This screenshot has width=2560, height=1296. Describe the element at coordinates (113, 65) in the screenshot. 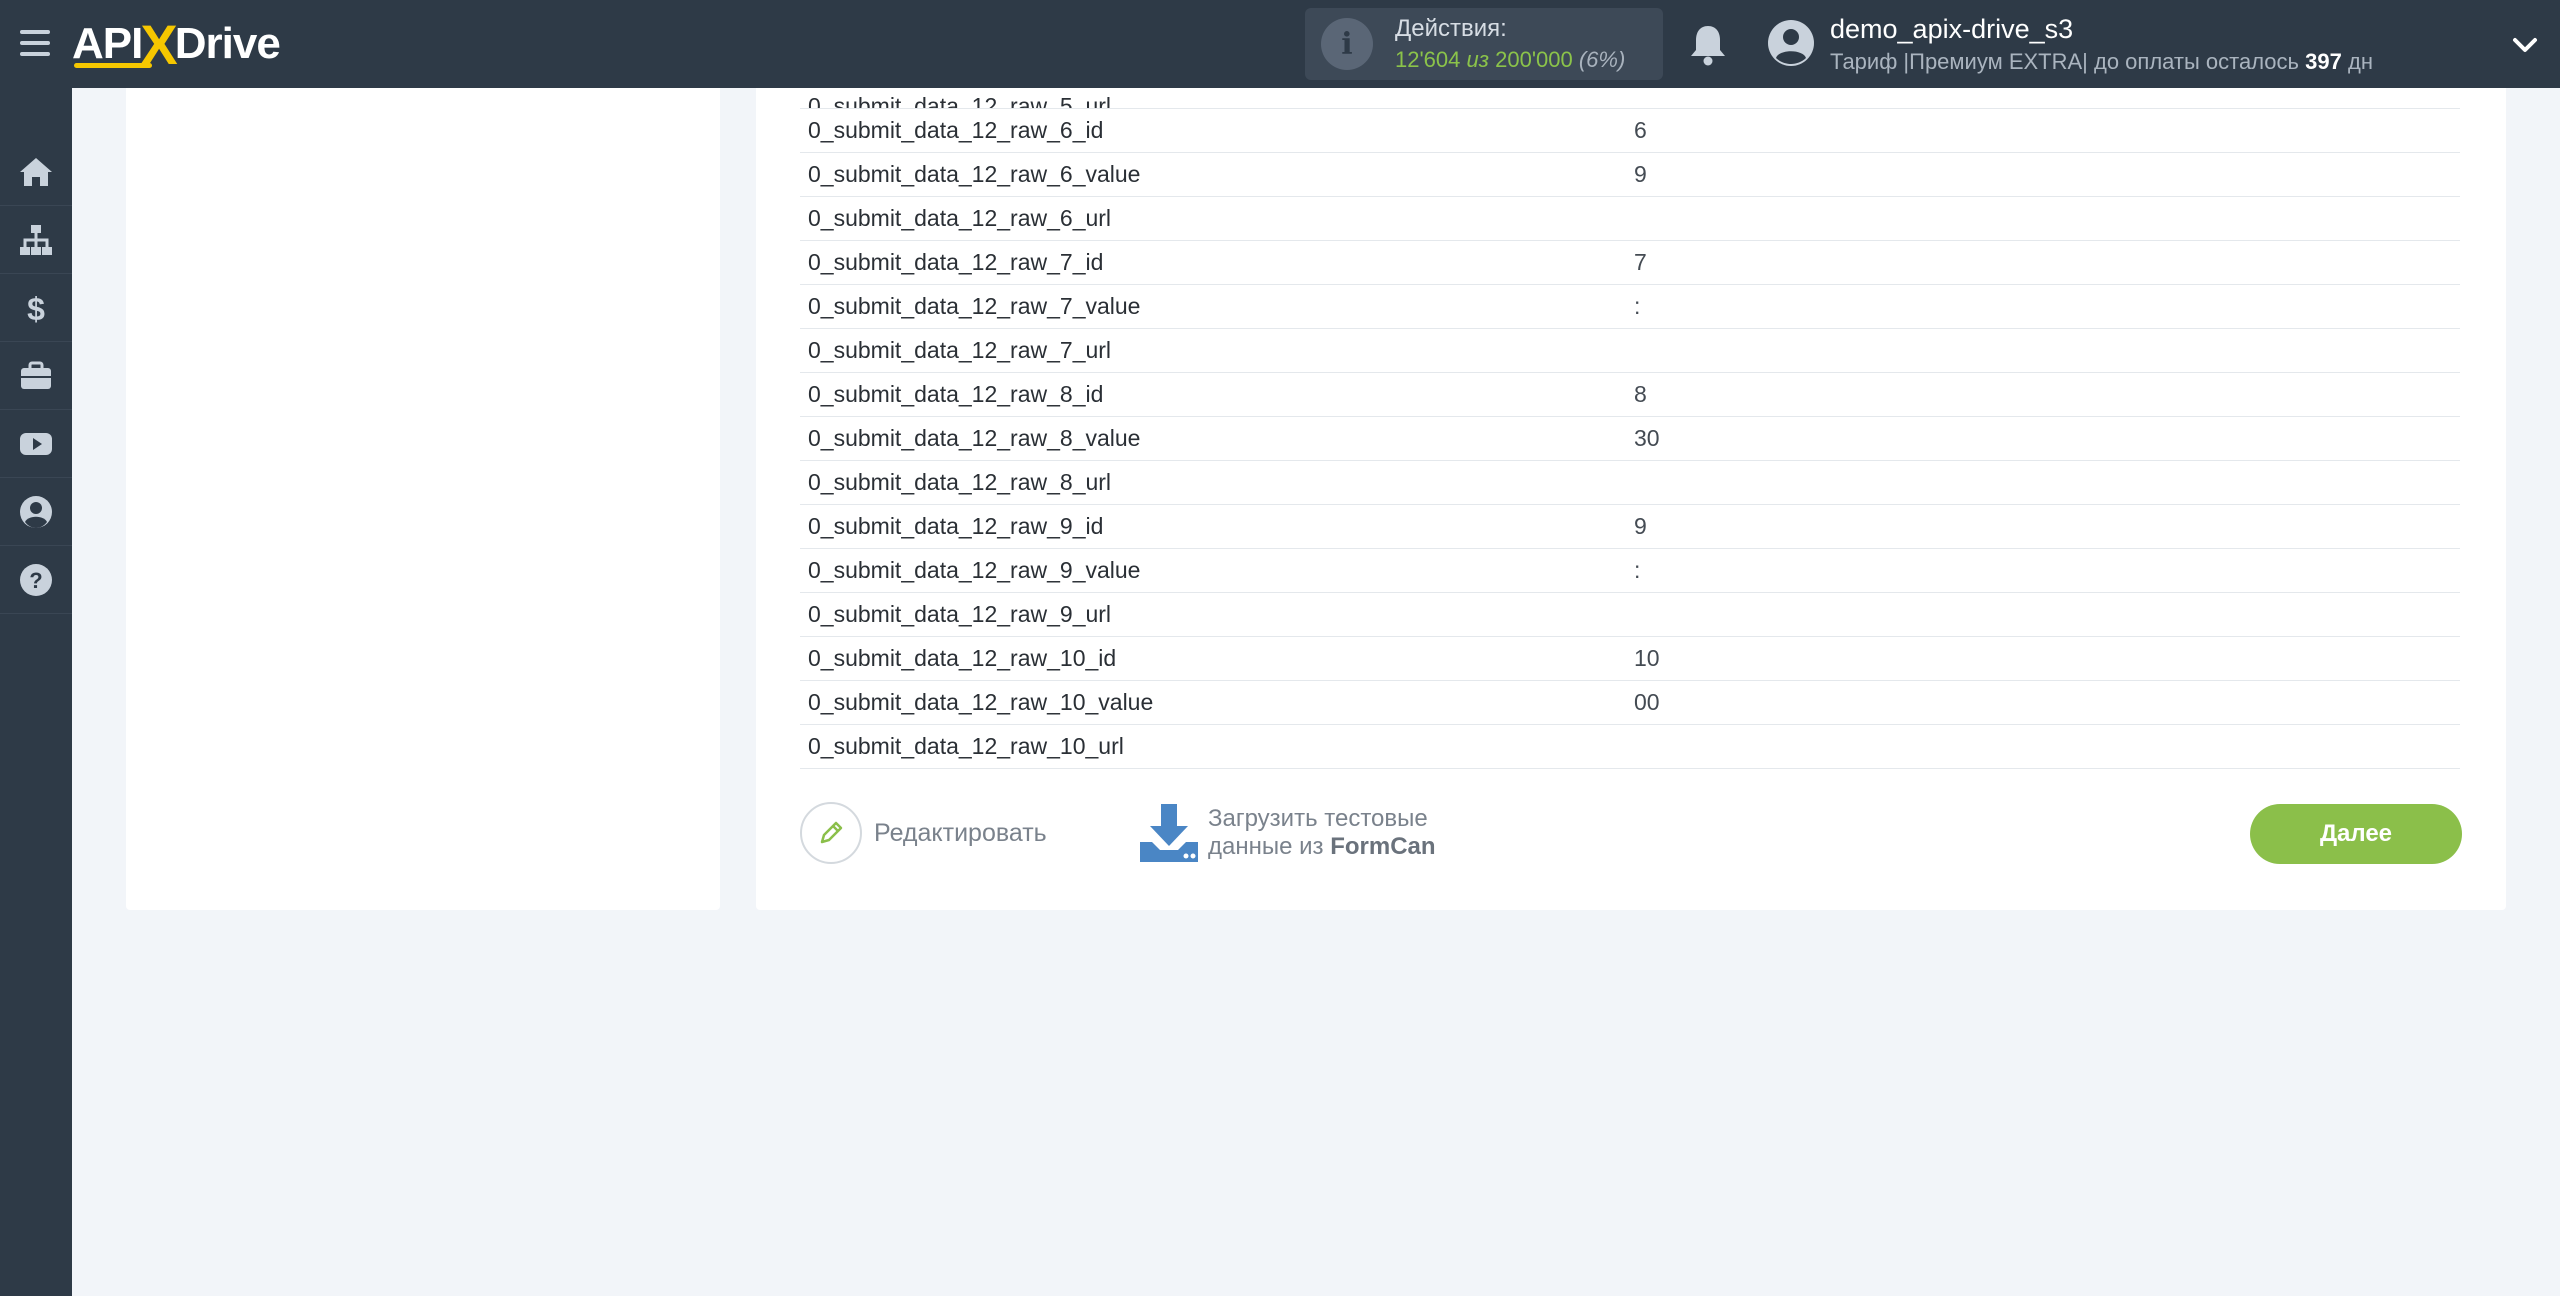

I see `logo-underline` at that location.